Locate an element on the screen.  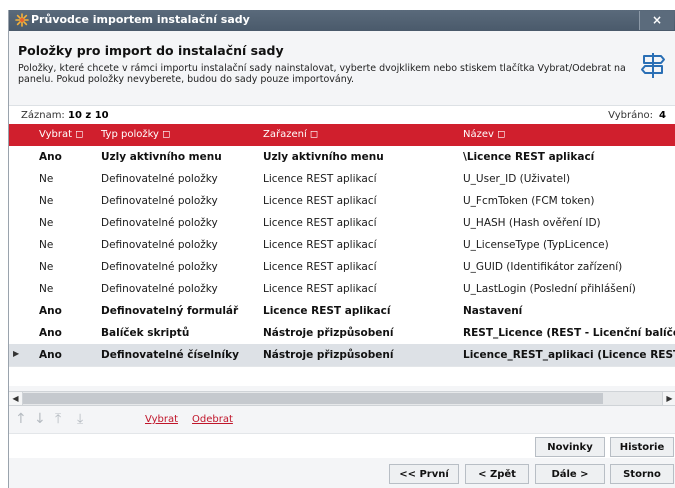
column-header-type: Typ položky ◻ is located at coordinates (135, 134).